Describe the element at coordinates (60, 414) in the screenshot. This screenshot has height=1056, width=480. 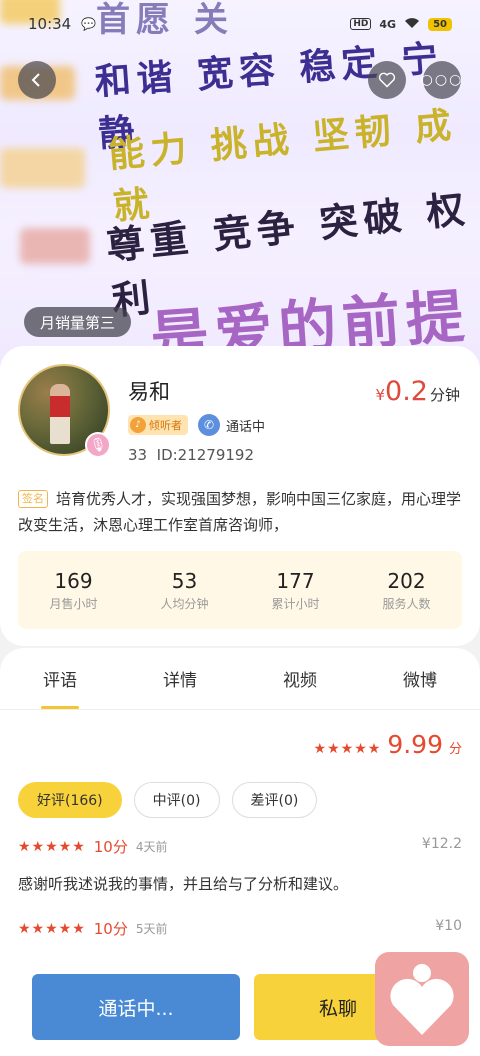
I see `avatar-figure` at that location.